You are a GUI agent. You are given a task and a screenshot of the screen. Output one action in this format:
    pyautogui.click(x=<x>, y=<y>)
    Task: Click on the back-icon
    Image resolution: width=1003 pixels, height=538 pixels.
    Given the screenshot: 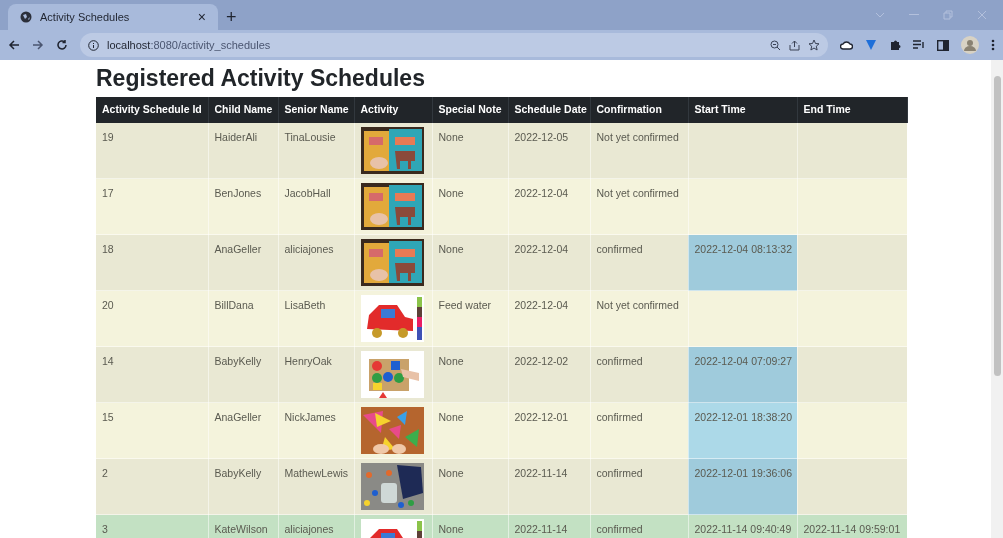 What is the action you would take?
    pyautogui.click(x=14, y=45)
    